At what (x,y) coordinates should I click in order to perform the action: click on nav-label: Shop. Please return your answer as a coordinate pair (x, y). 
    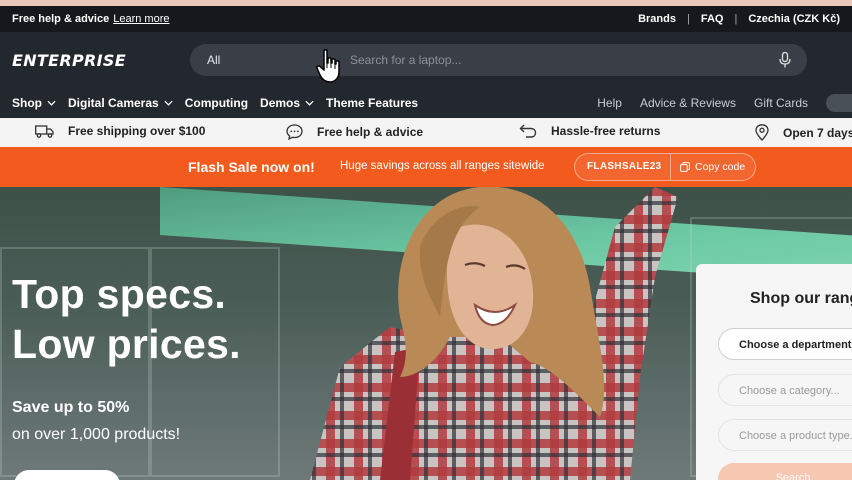
    Looking at the image, I should click on (27, 103).